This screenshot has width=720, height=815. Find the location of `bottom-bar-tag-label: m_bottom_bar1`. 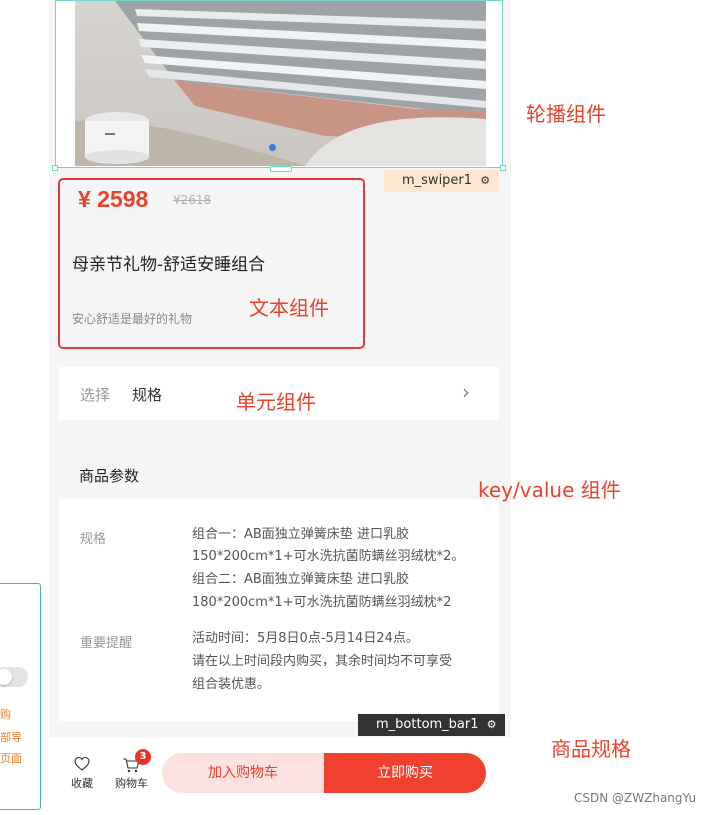

bottom-bar-tag-label: m_bottom_bar1 is located at coordinates (427, 724).